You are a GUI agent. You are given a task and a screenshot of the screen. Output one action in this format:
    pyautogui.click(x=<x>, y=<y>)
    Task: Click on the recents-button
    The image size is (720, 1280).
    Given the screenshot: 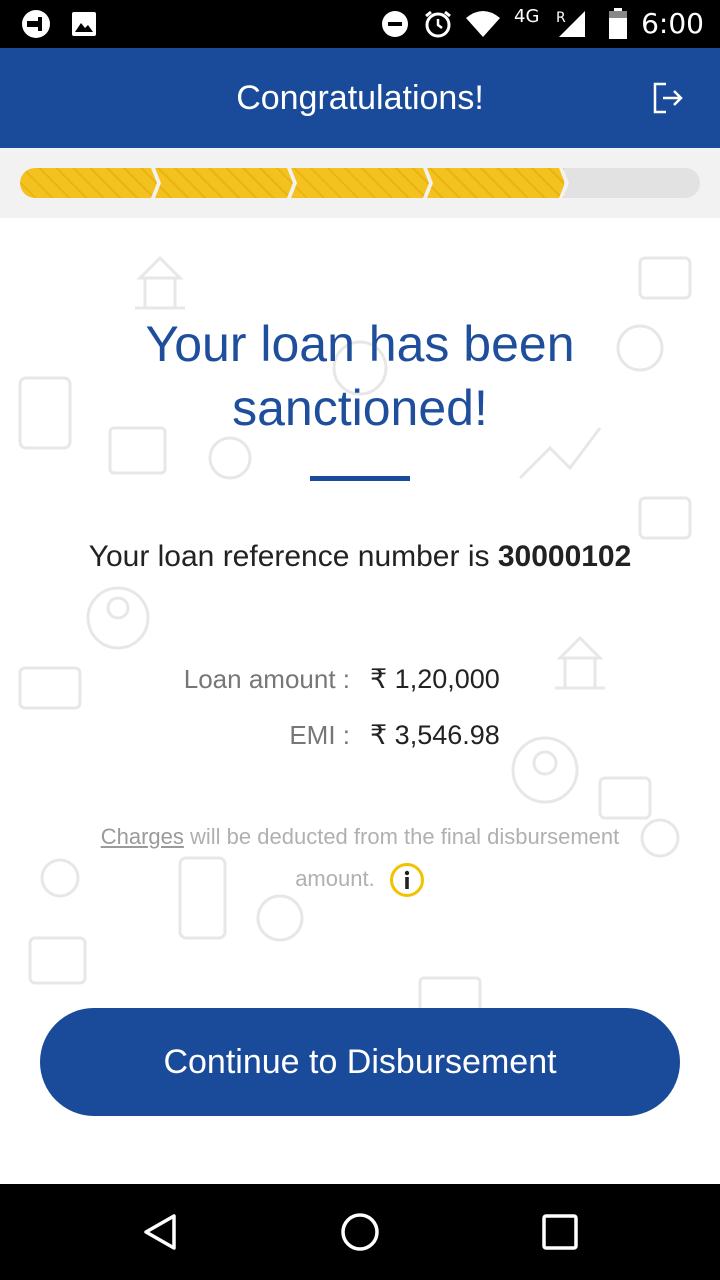 What is the action you would take?
    pyautogui.click(x=560, y=1232)
    